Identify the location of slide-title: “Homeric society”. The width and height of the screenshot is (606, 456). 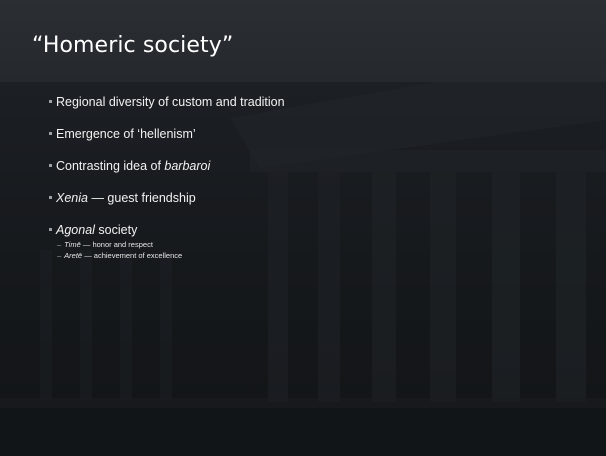
(133, 45).